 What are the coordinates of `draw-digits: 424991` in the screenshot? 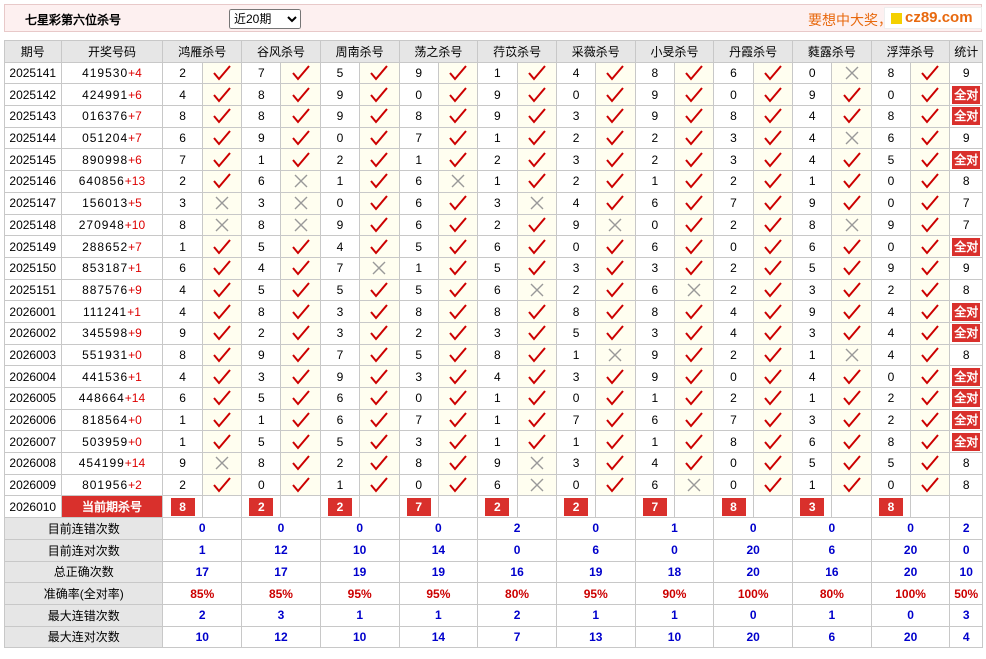 It's located at (105, 94).